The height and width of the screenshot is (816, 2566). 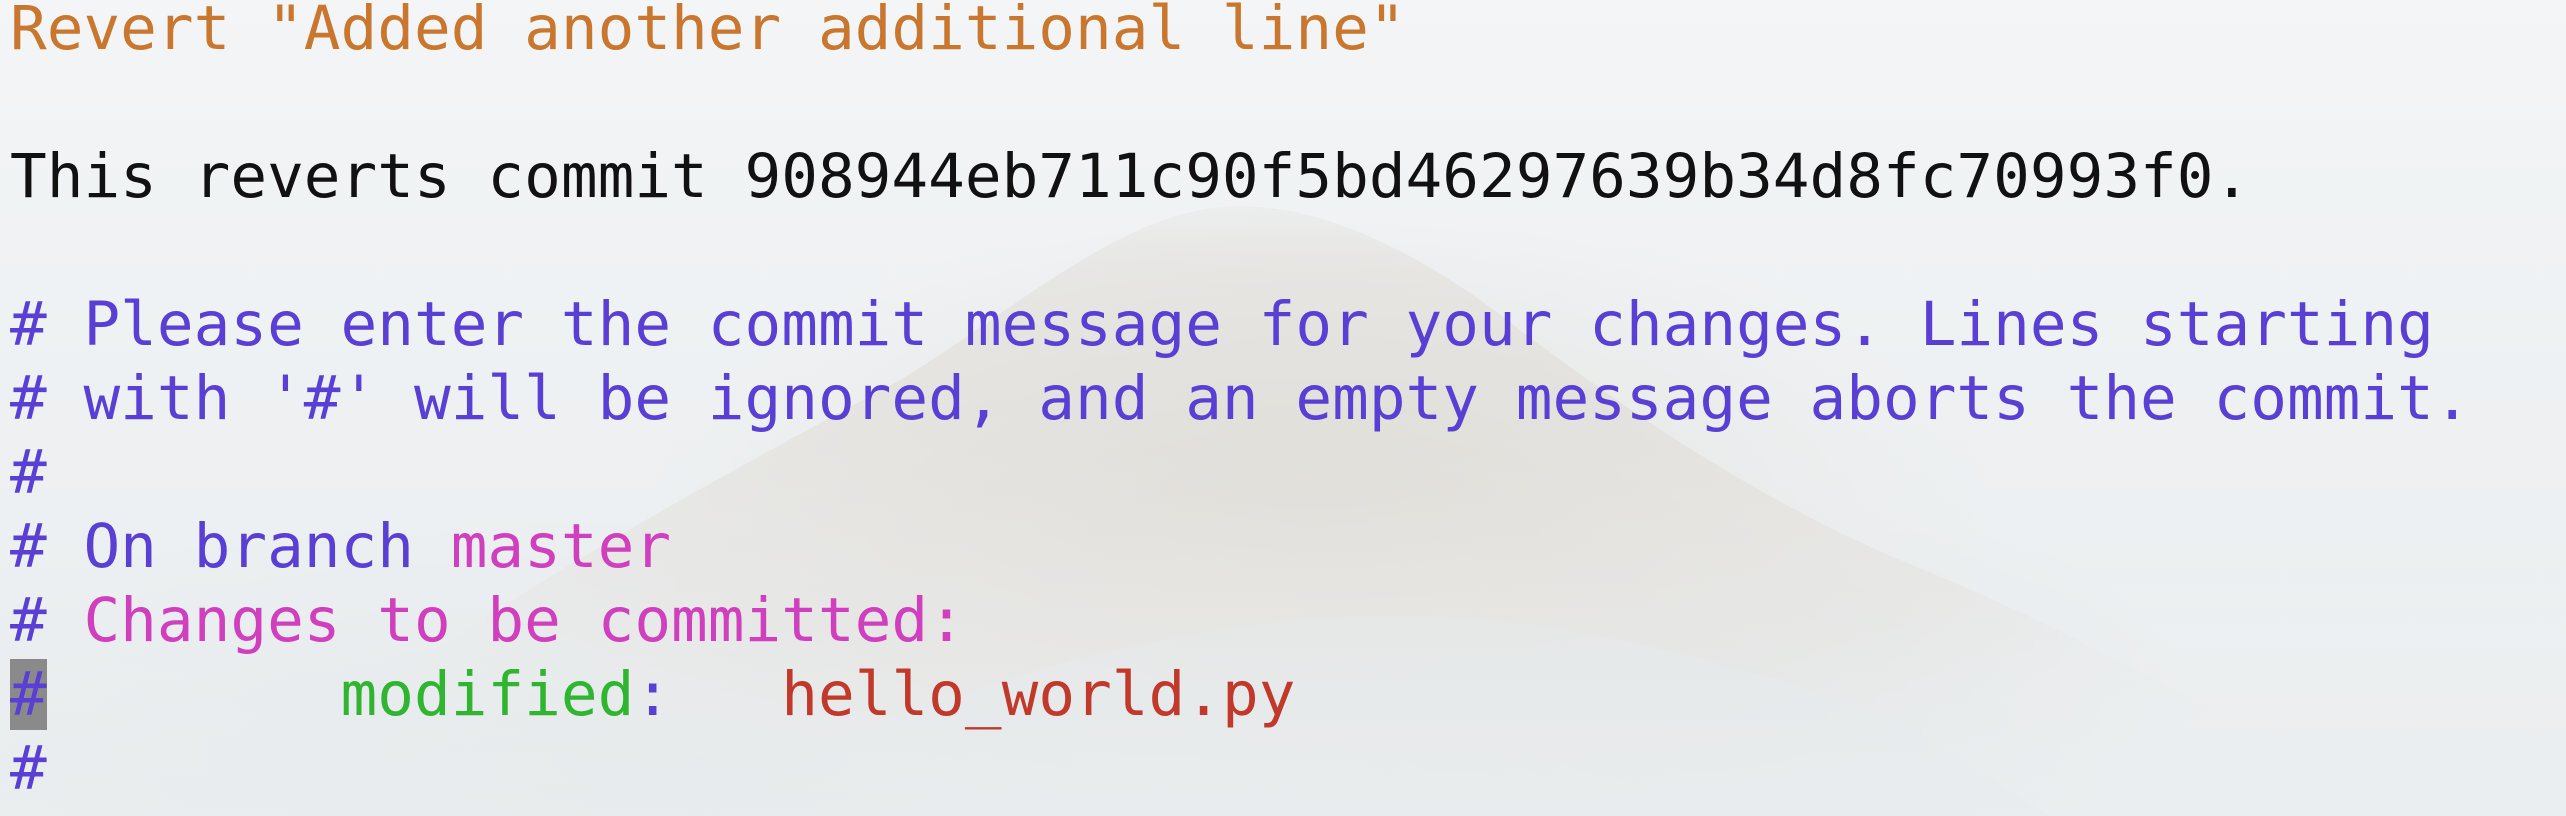 What do you see at coordinates (708, 33) in the screenshot?
I see `commit-subject-line: Revert "Added another additional line"` at bounding box center [708, 33].